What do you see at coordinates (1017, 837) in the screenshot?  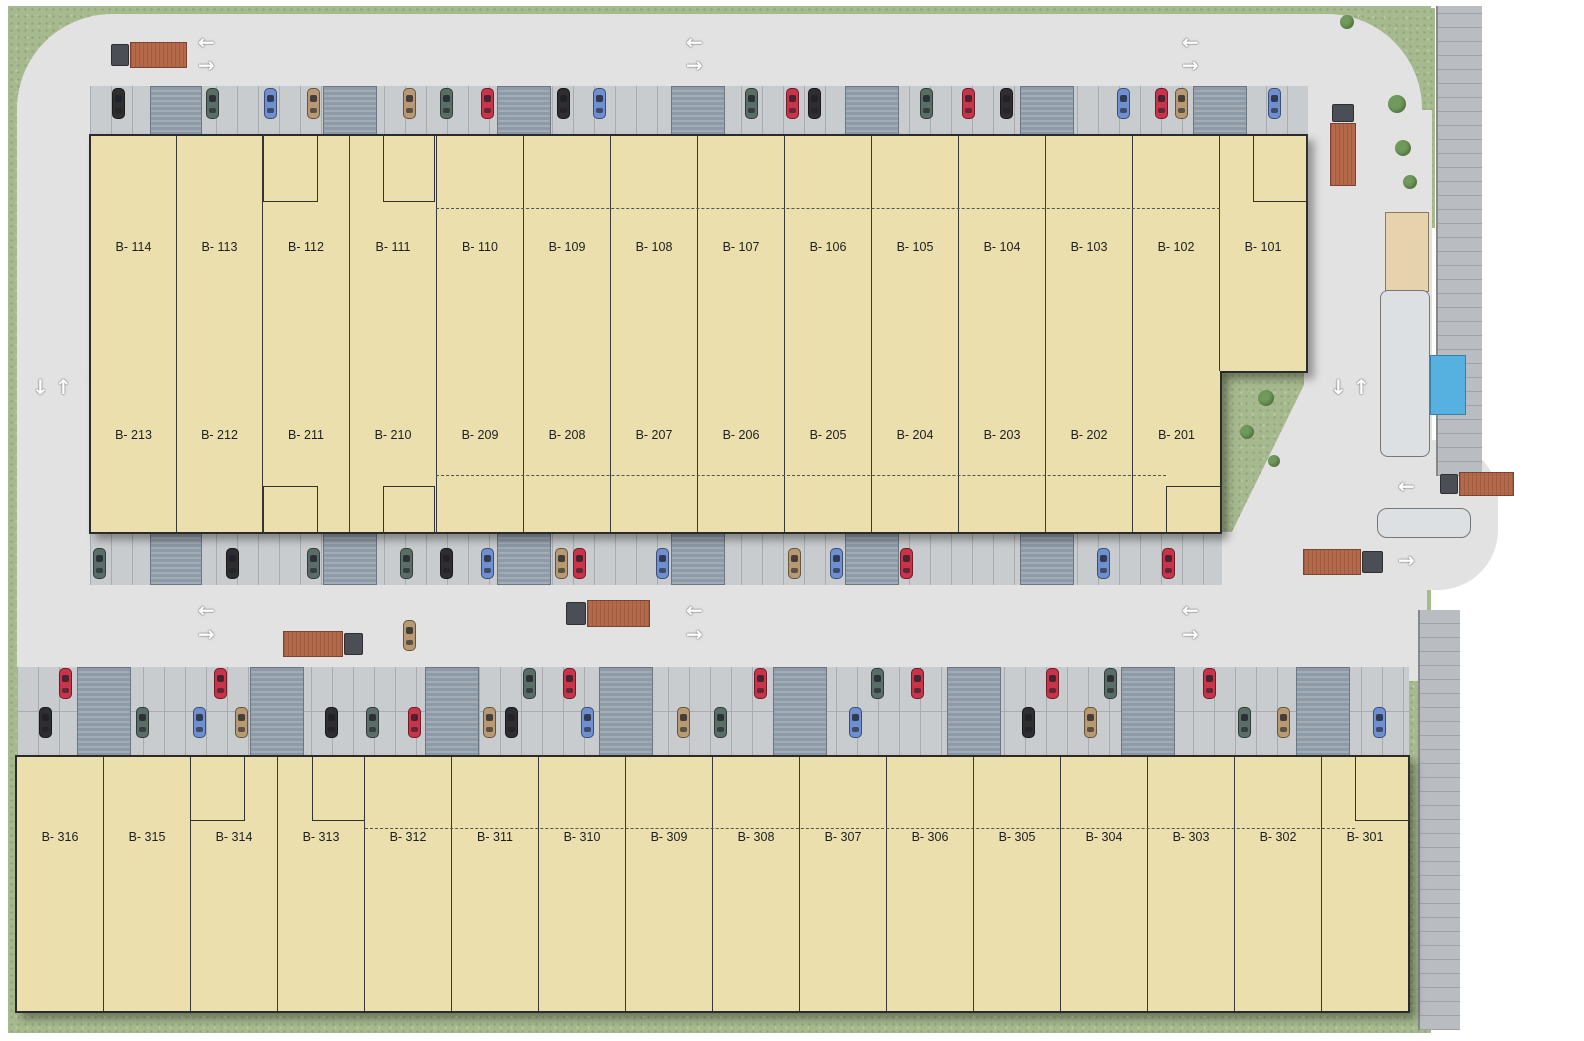 I see `unit-label: B- 305` at bounding box center [1017, 837].